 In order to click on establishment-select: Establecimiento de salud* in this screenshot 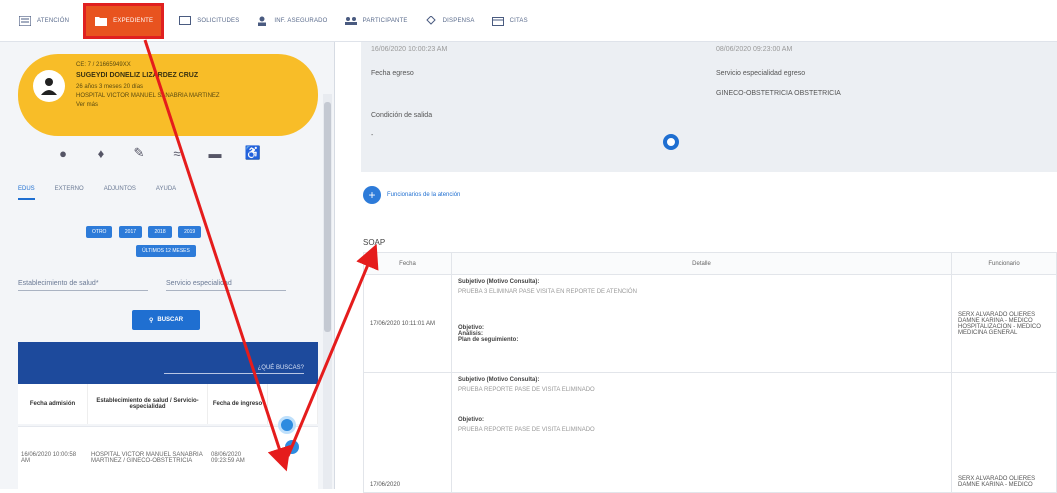, I will do `click(83, 285)`.